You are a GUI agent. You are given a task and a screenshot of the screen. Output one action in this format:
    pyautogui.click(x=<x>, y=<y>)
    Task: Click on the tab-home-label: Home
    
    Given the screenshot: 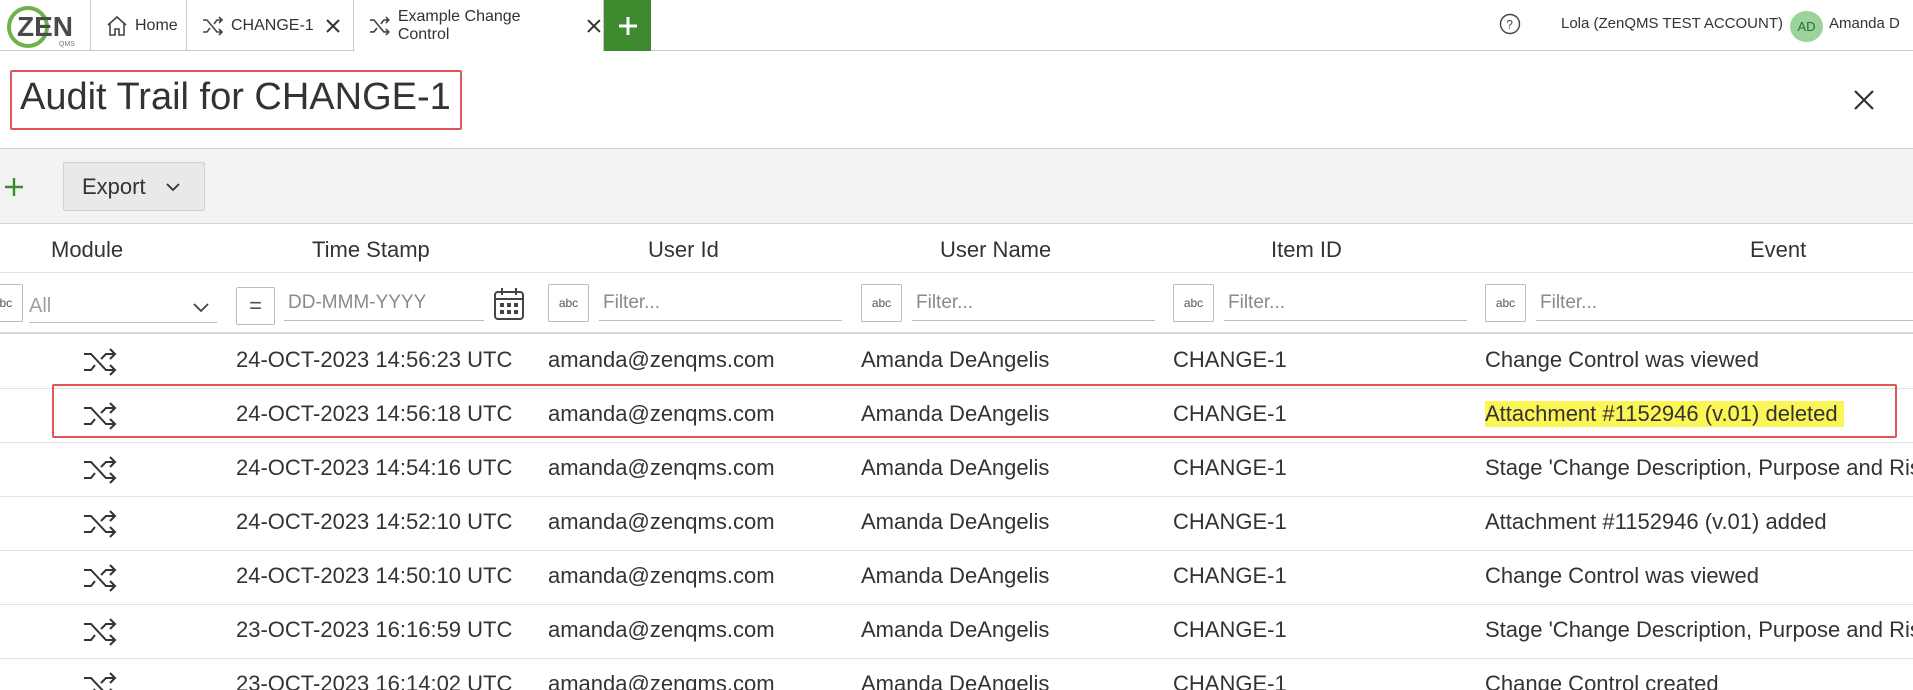 What is the action you would take?
    pyautogui.click(x=156, y=25)
    